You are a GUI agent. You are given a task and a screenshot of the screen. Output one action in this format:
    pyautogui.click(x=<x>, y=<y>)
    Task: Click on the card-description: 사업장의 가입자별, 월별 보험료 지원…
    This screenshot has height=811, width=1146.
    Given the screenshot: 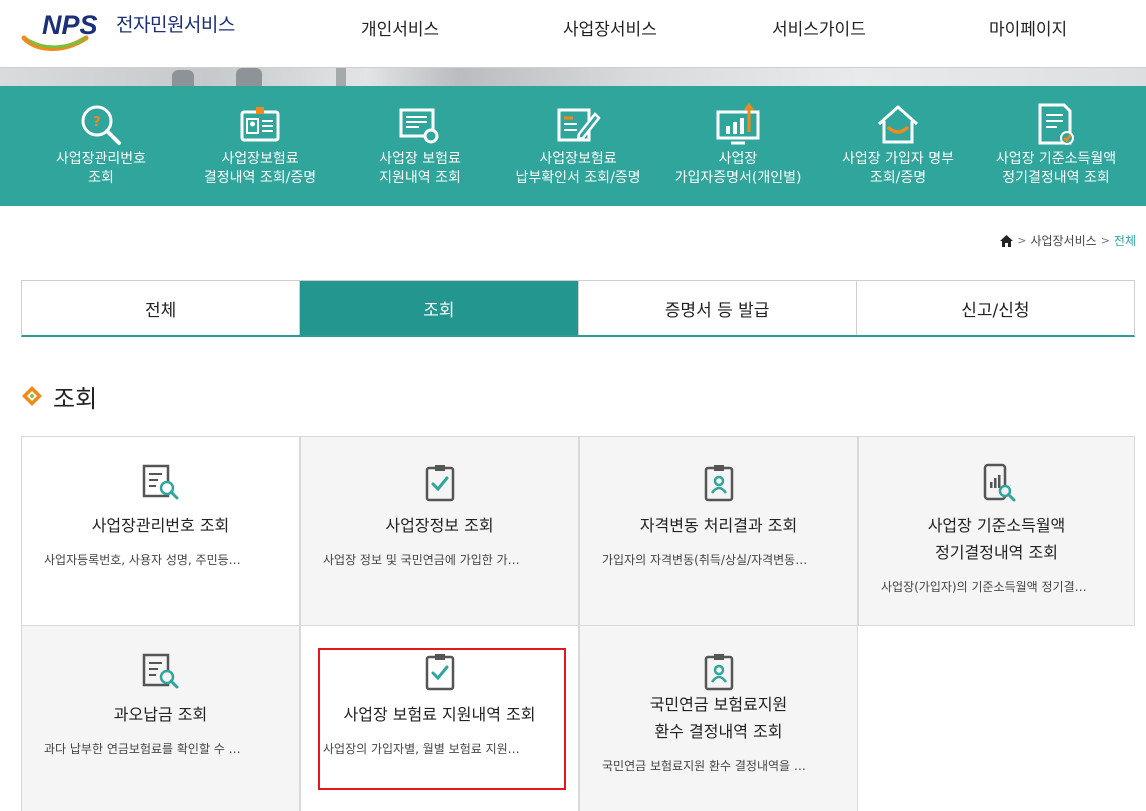 What is the action you would take?
    pyautogui.click(x=421, y=749)
    